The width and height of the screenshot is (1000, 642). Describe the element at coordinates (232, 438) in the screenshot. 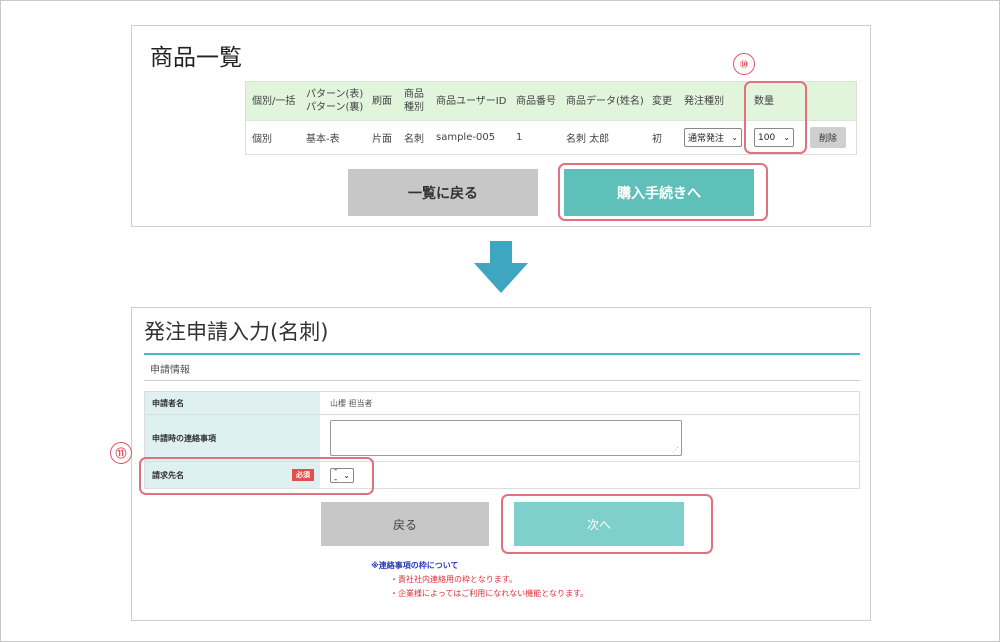

I see `contact-label: 申請時の連絡事項` at that location.